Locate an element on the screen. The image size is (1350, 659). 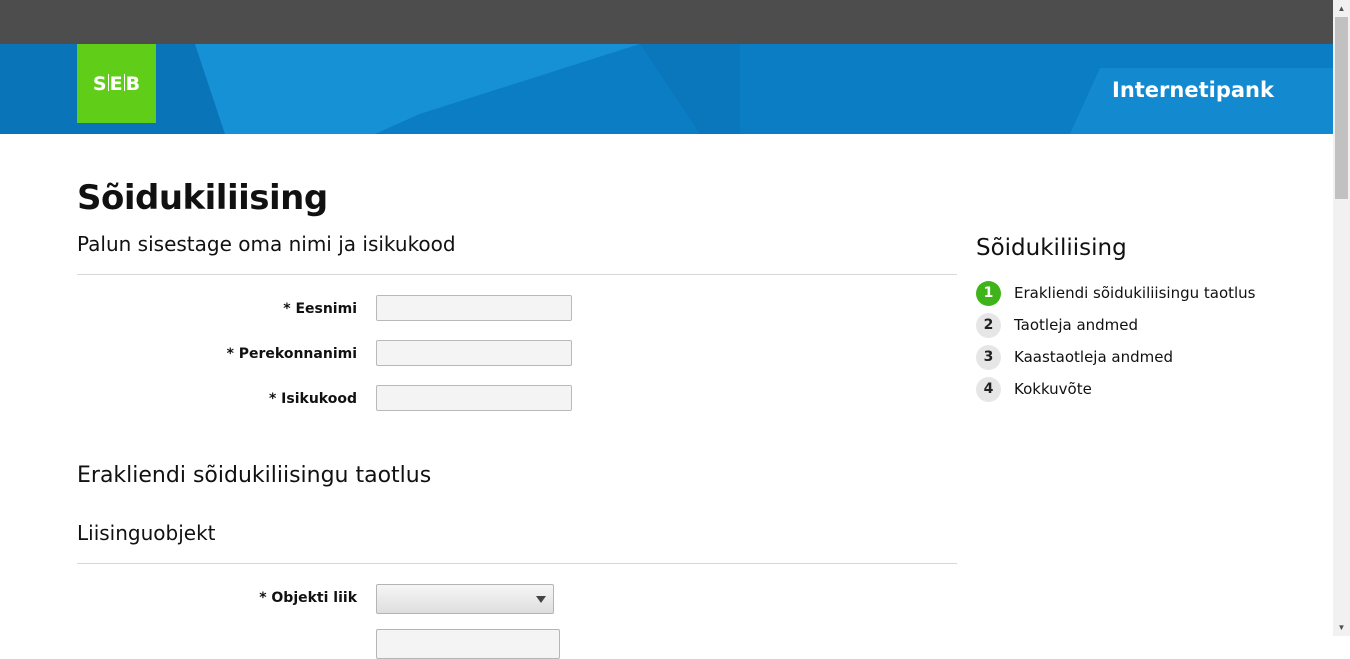
first-name-input is located at coordinates (474, 308).